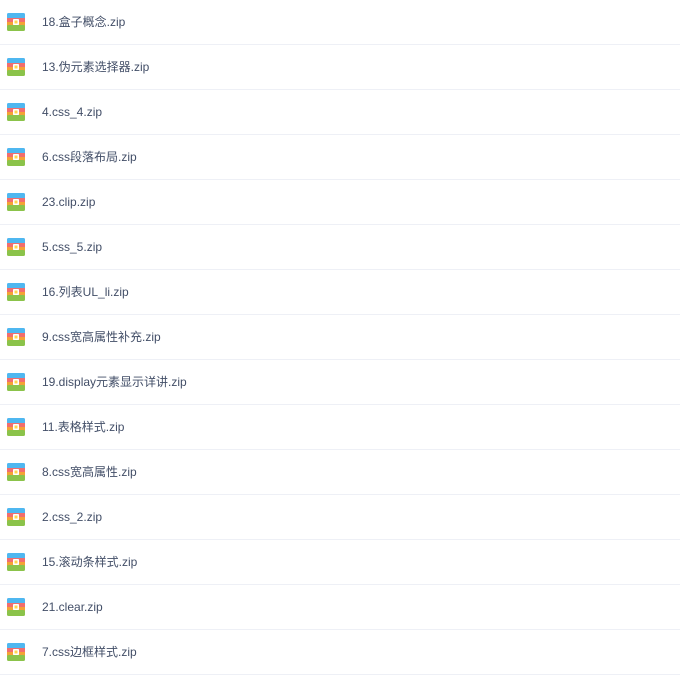  I want to click on file-row: 2.css_2.zip, so click(340, 517).